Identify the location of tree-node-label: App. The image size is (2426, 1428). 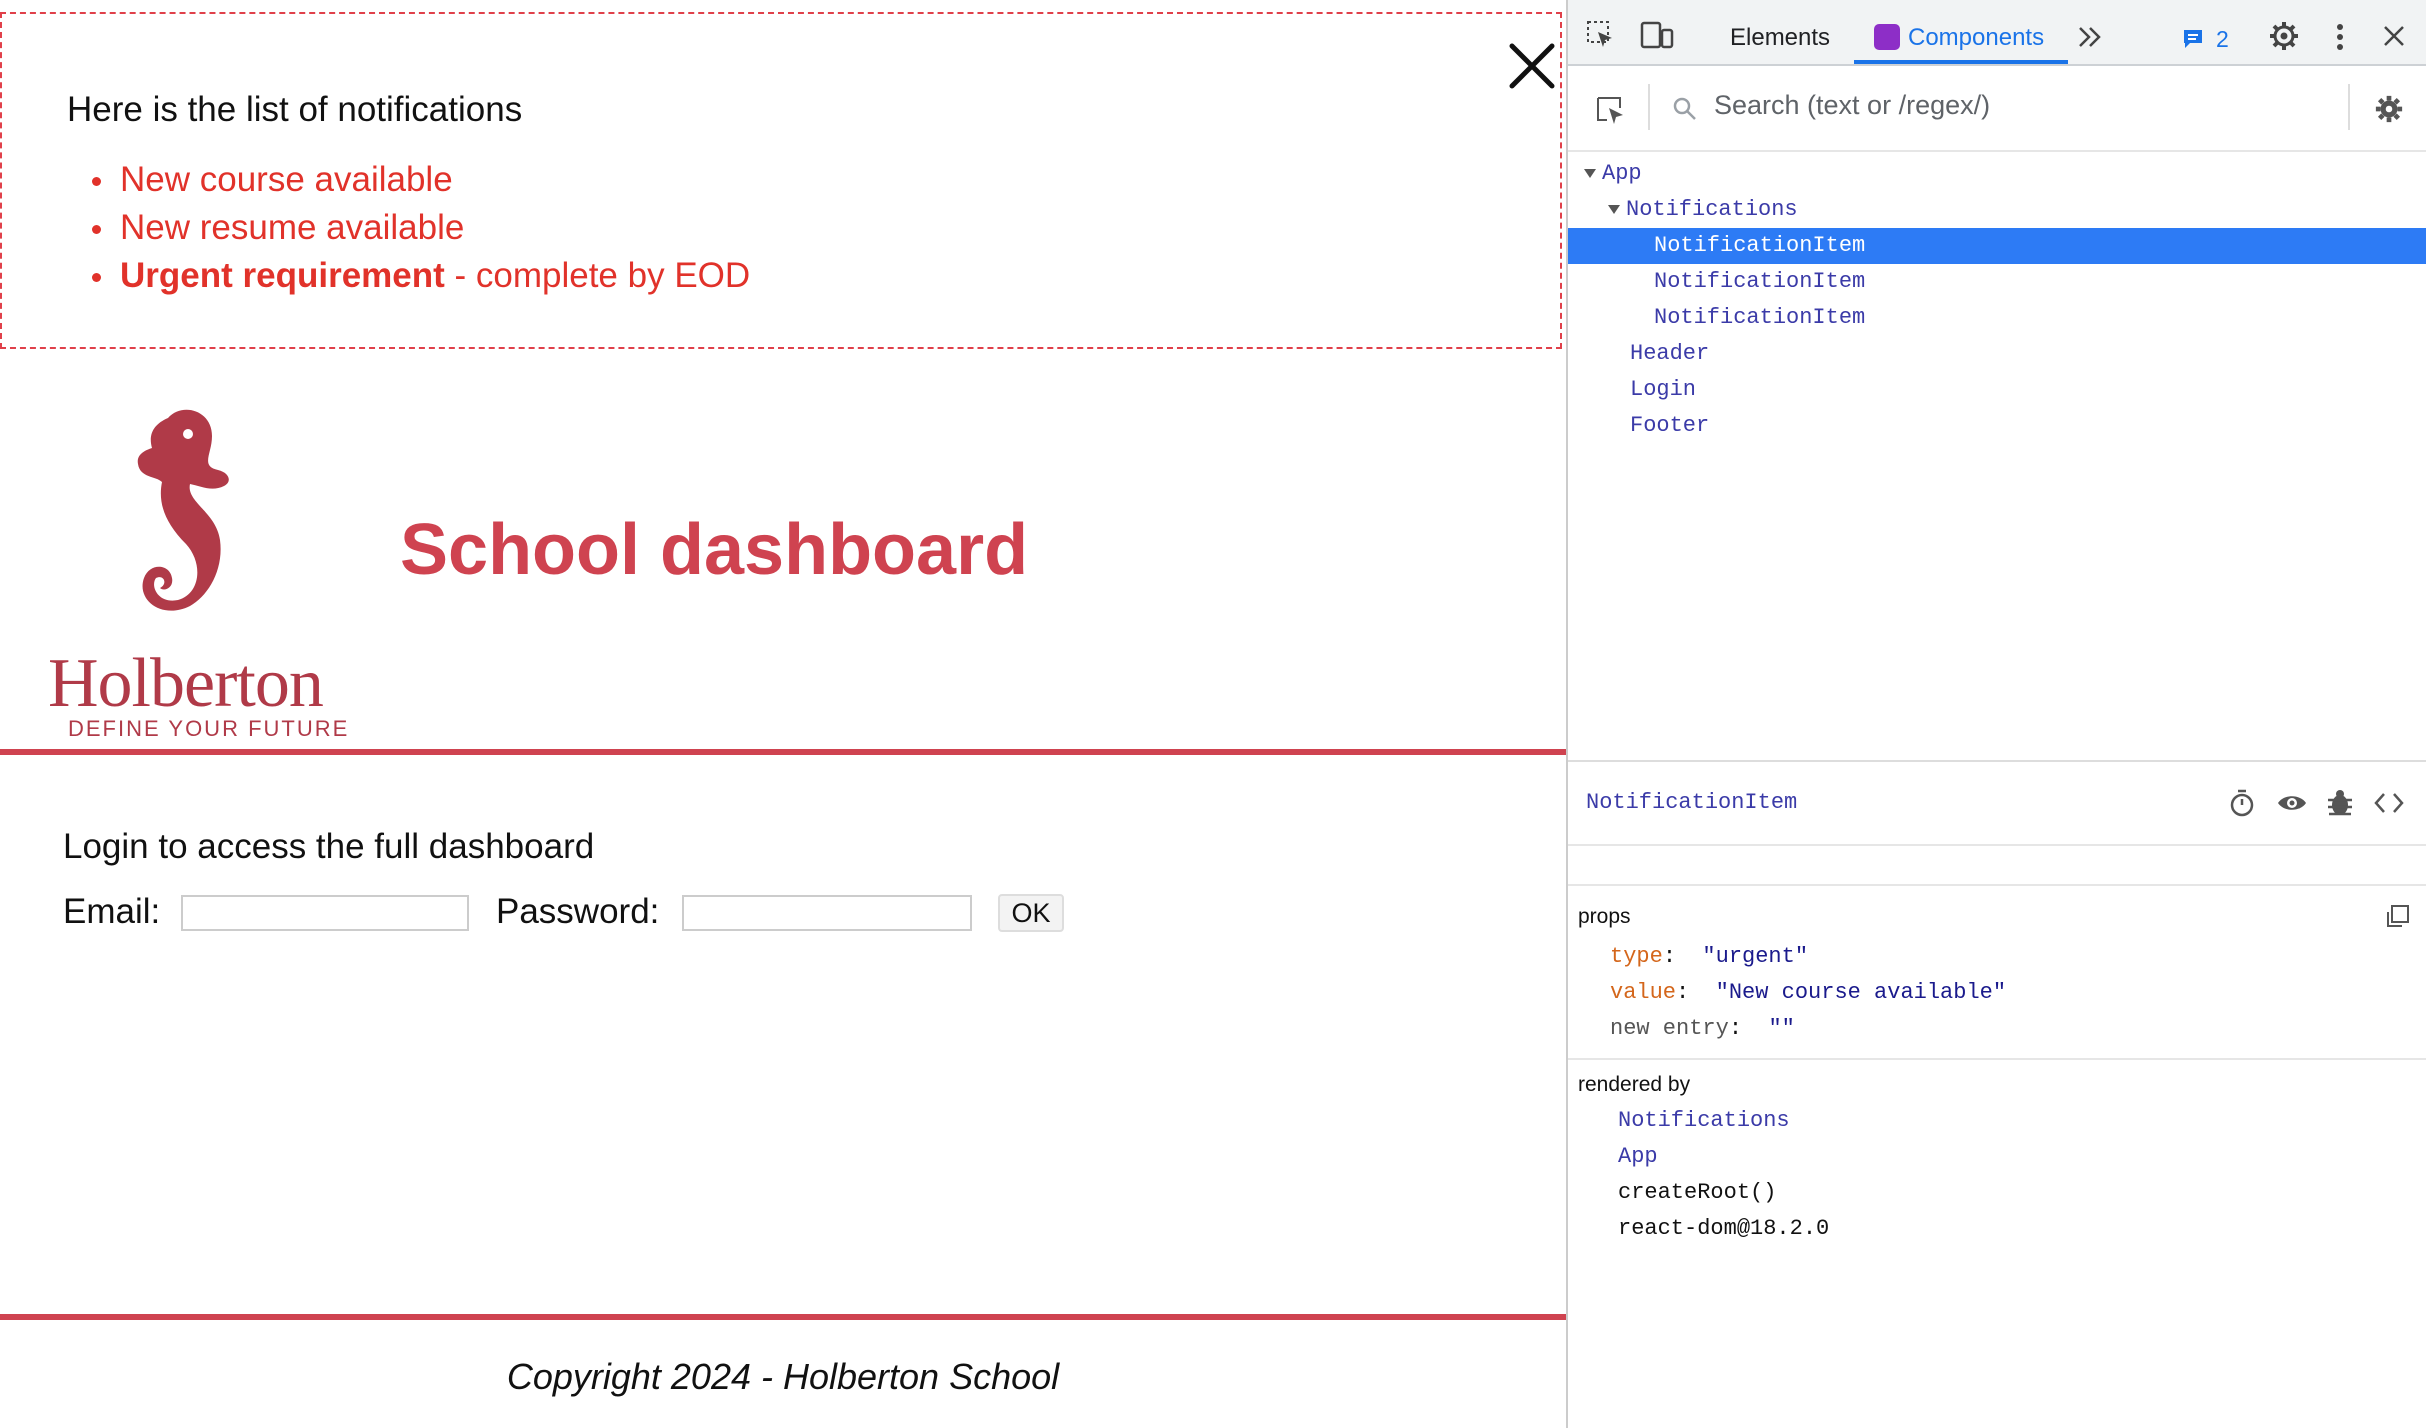
(1622, 173).